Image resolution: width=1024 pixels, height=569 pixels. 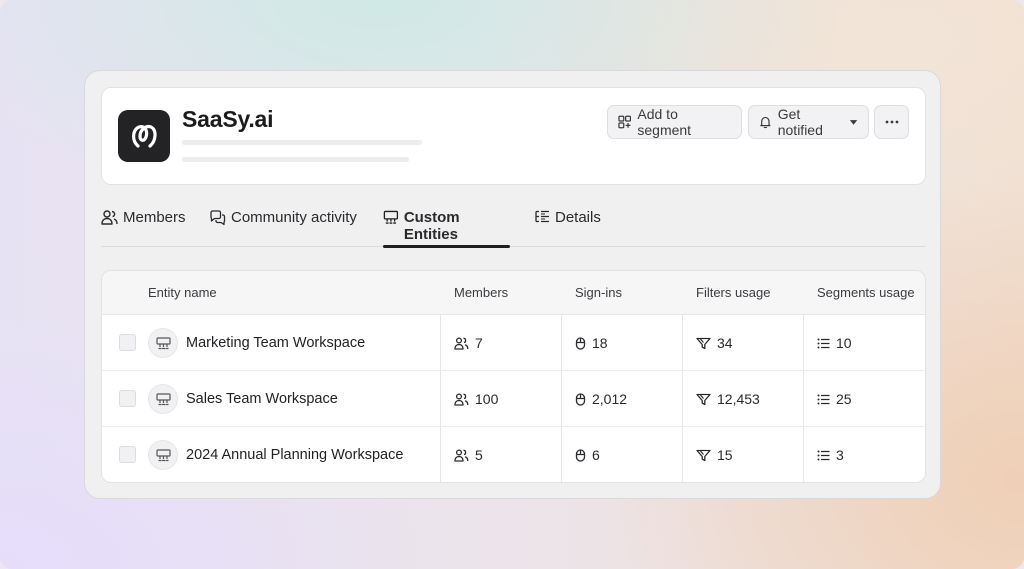 I want to click on get-notified-button: Get notified, so click(x=808, y=122).